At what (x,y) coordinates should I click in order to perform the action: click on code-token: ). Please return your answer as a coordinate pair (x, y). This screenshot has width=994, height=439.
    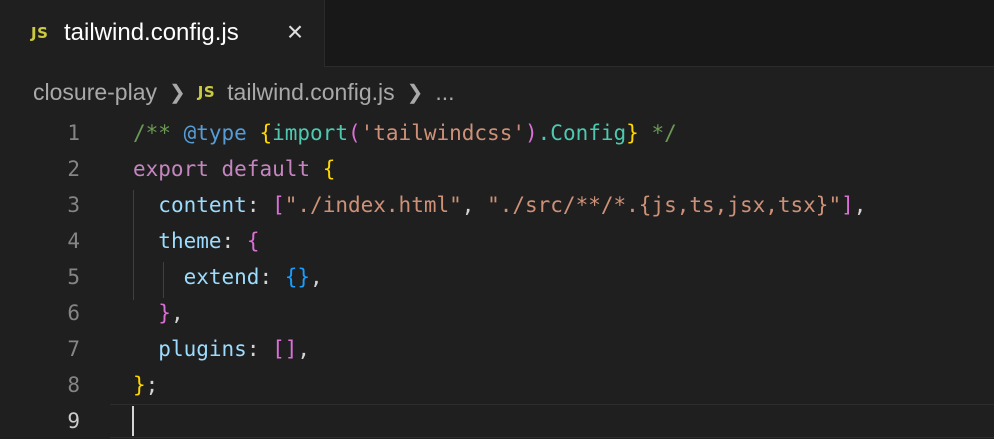
    Looking at the image, I should click on (531, 133).